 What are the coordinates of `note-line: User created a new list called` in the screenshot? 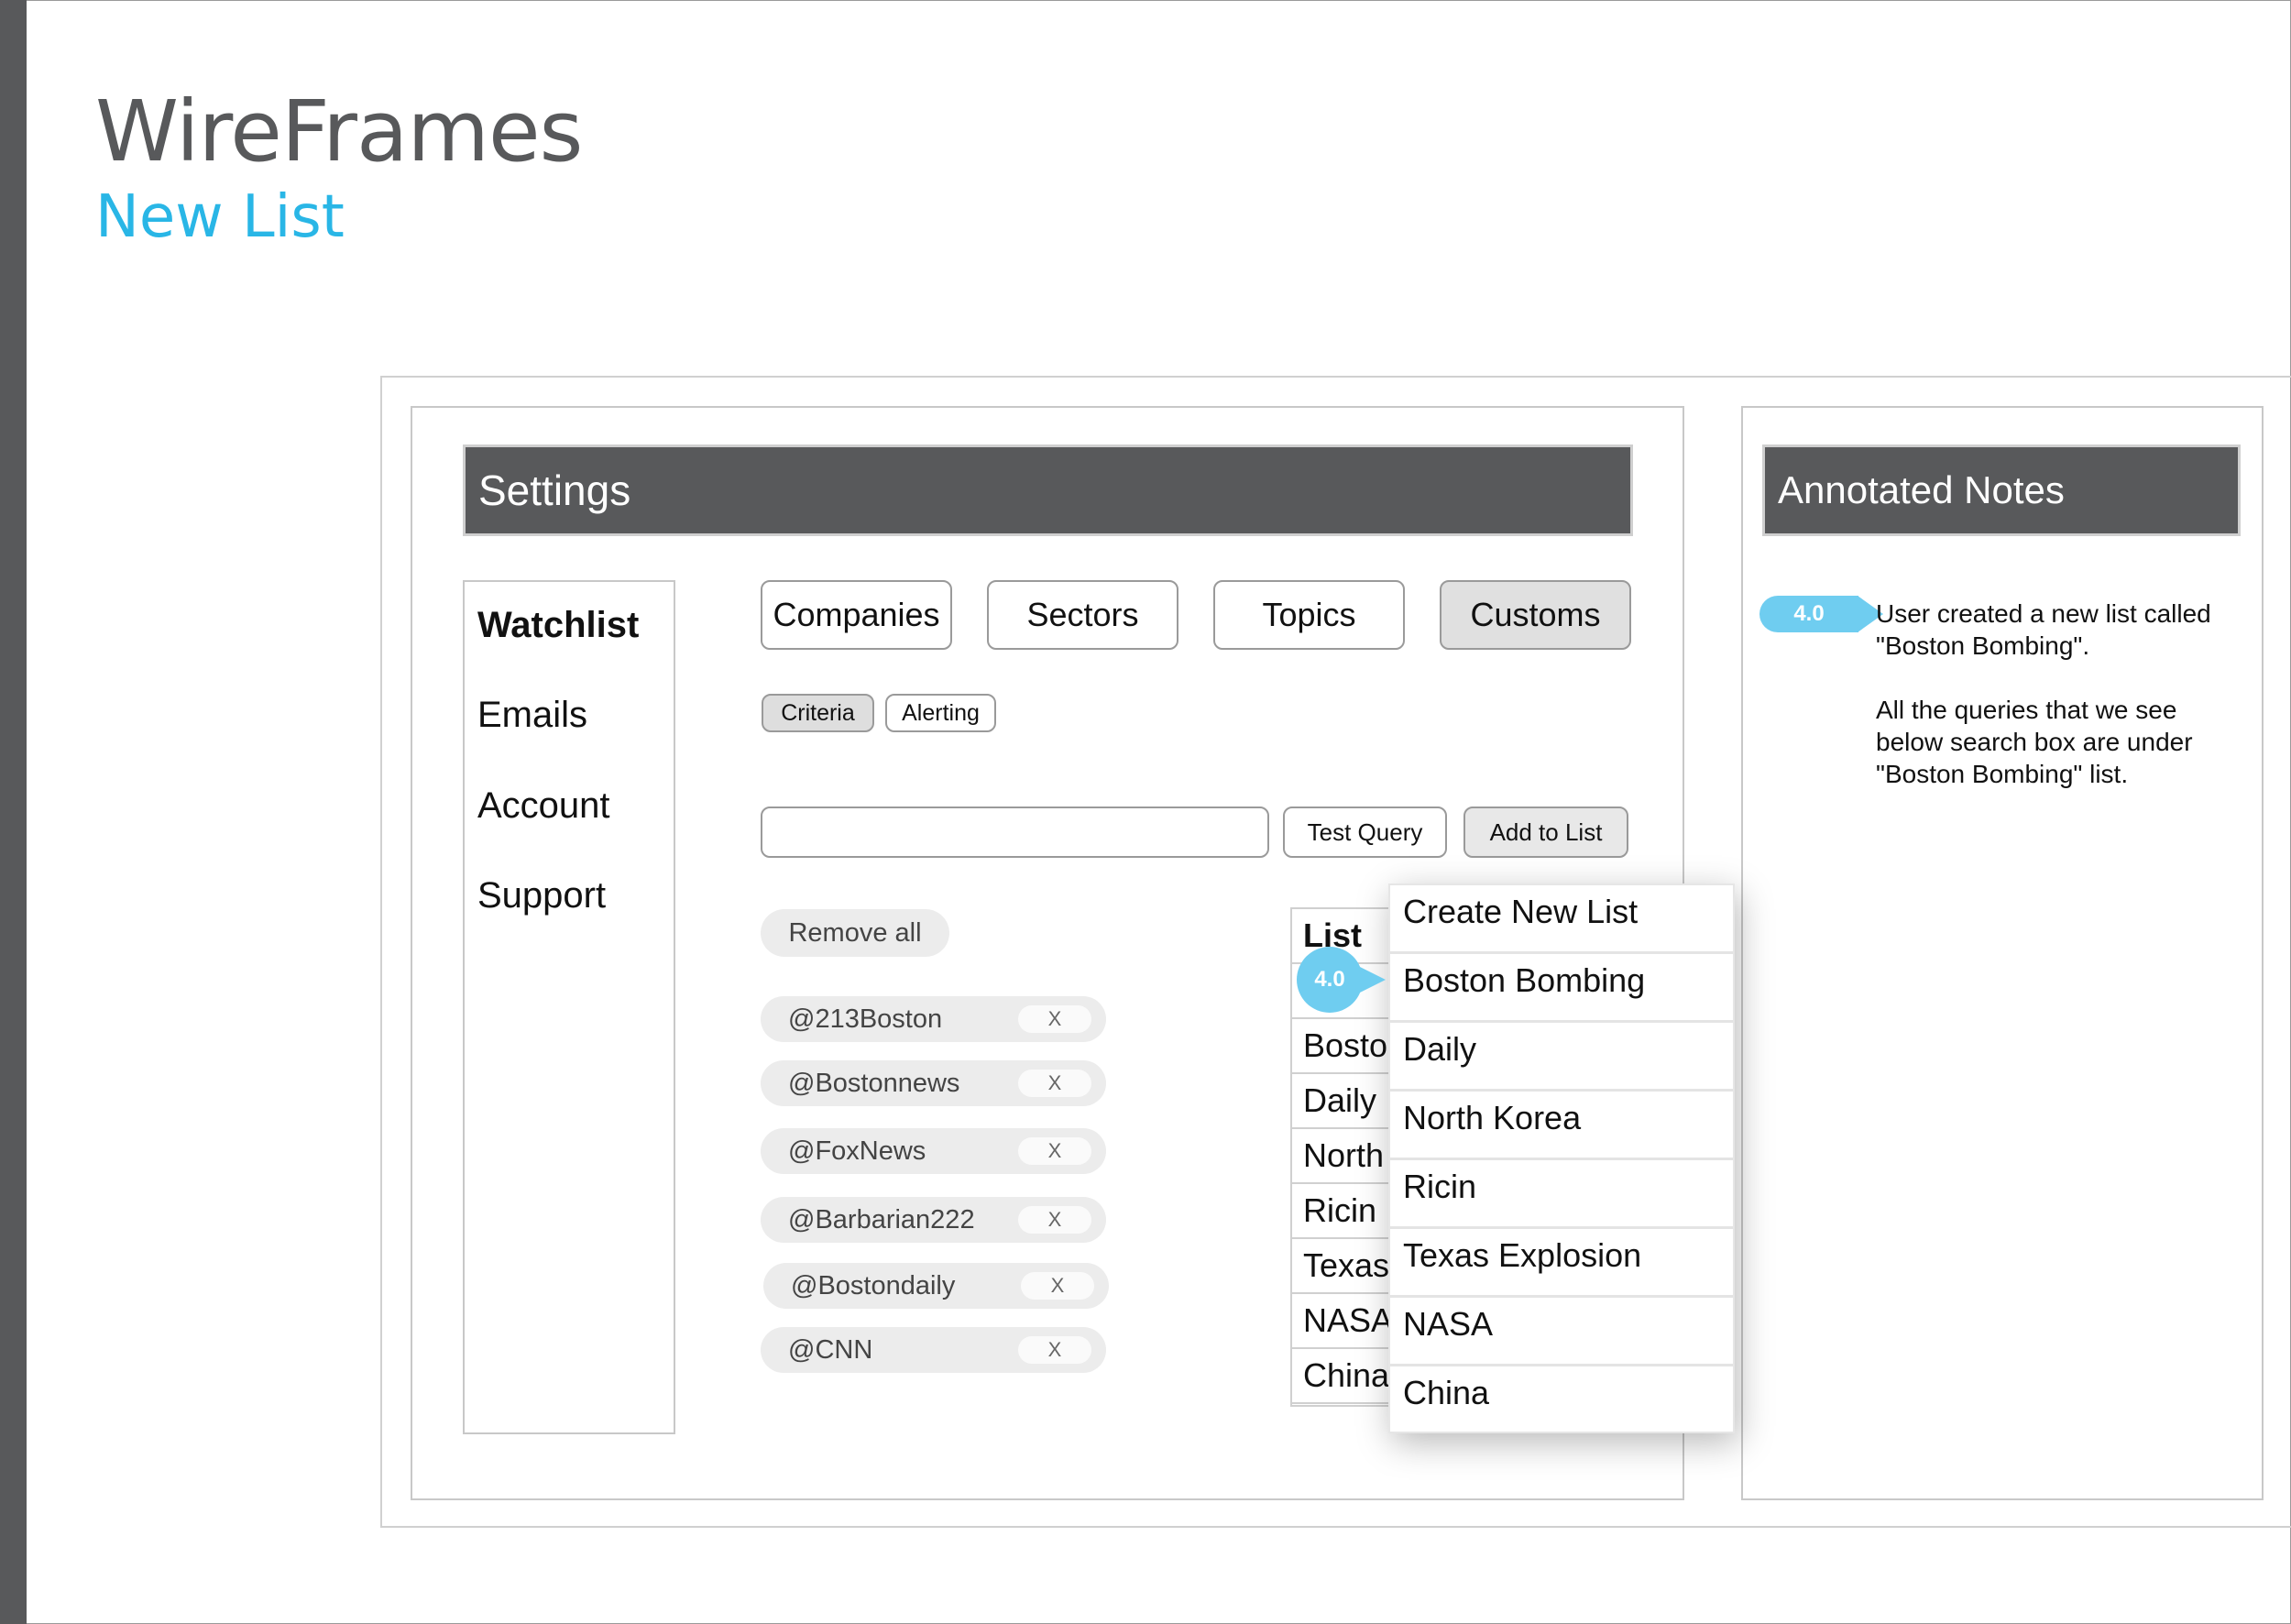 It's located at (2044, 613).